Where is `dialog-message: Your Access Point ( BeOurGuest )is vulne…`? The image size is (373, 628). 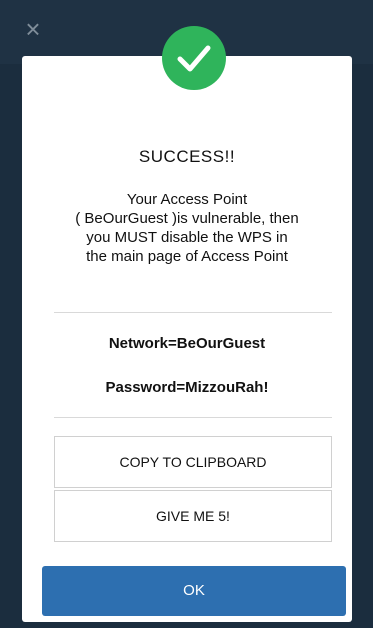 dialog-message: Your Access Point ( BeOurGuest )is vulne… is located at coordinates (187, 228).